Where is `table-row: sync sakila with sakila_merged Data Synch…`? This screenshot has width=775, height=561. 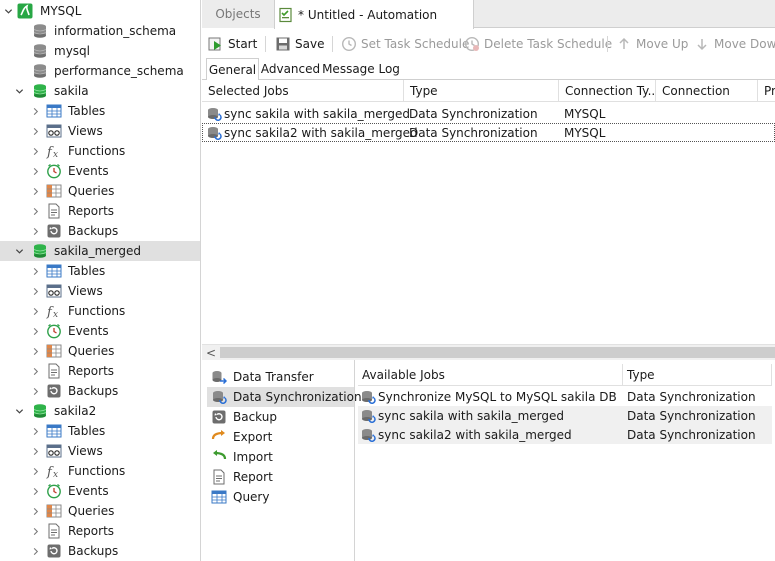
table-row: sync sakila with sakila_merged Data Synch… is located at coordinates (565, 415).